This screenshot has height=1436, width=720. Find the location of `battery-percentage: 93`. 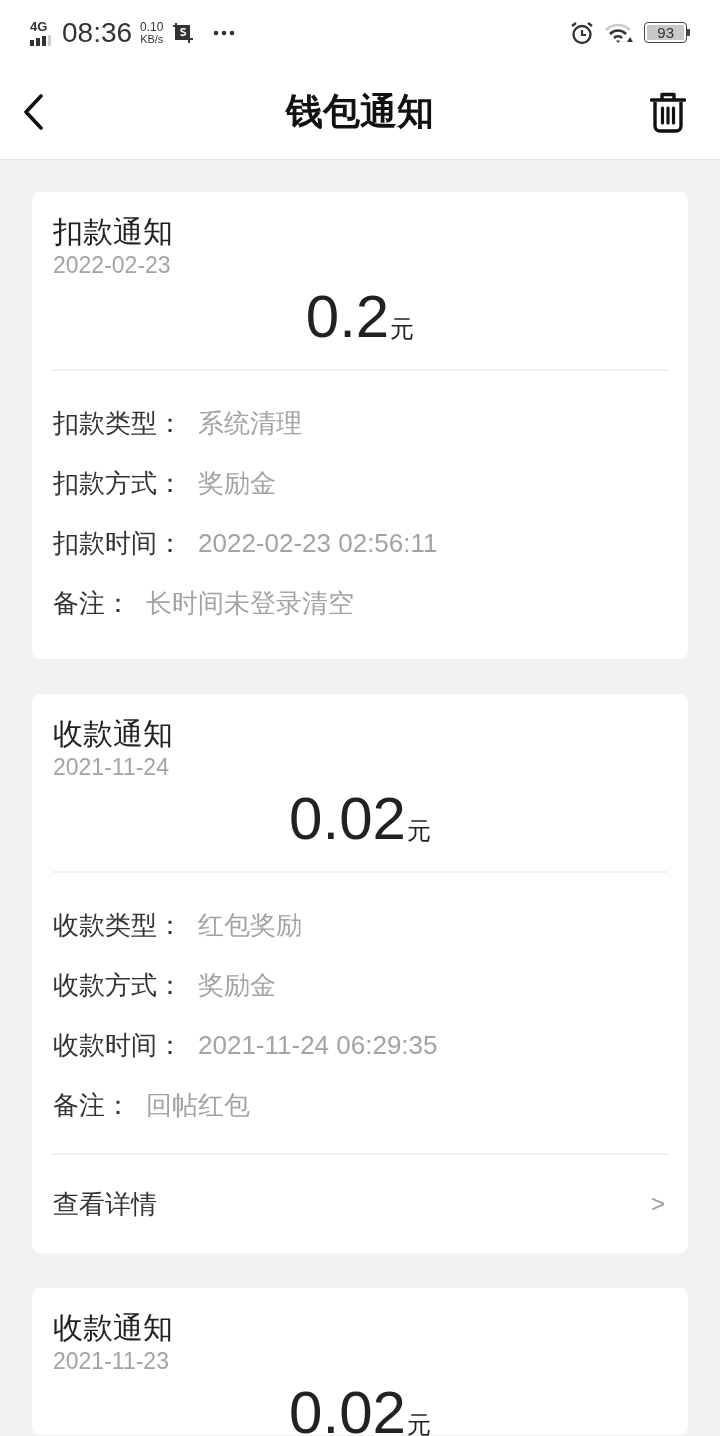

battery-percentage: 93 is located at coordinates (665, 32).